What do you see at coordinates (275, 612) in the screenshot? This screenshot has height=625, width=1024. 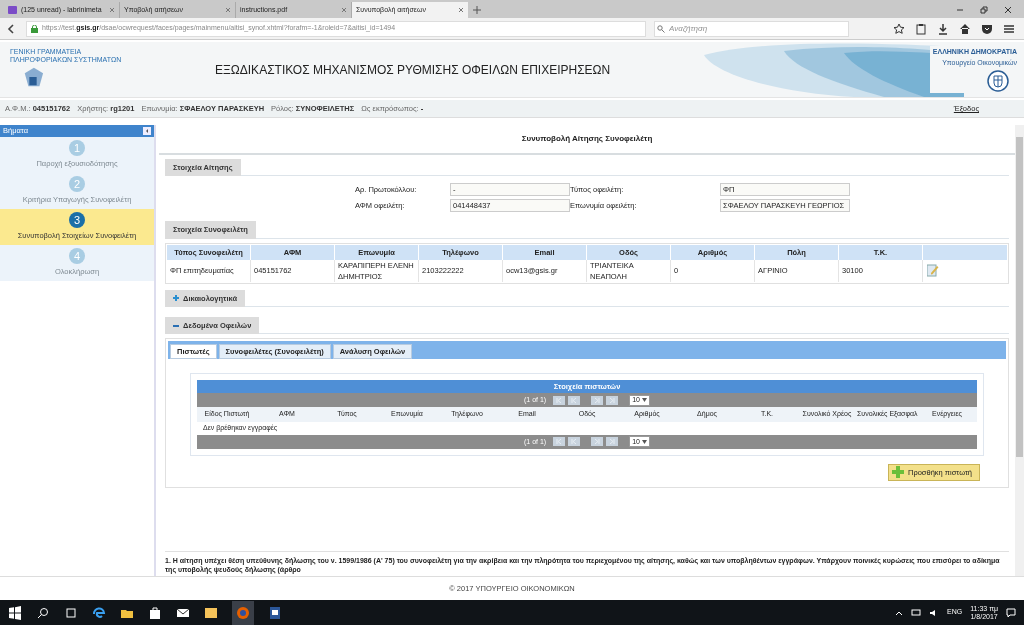 I see `document-app-icon` at bounding box center [275, 612].